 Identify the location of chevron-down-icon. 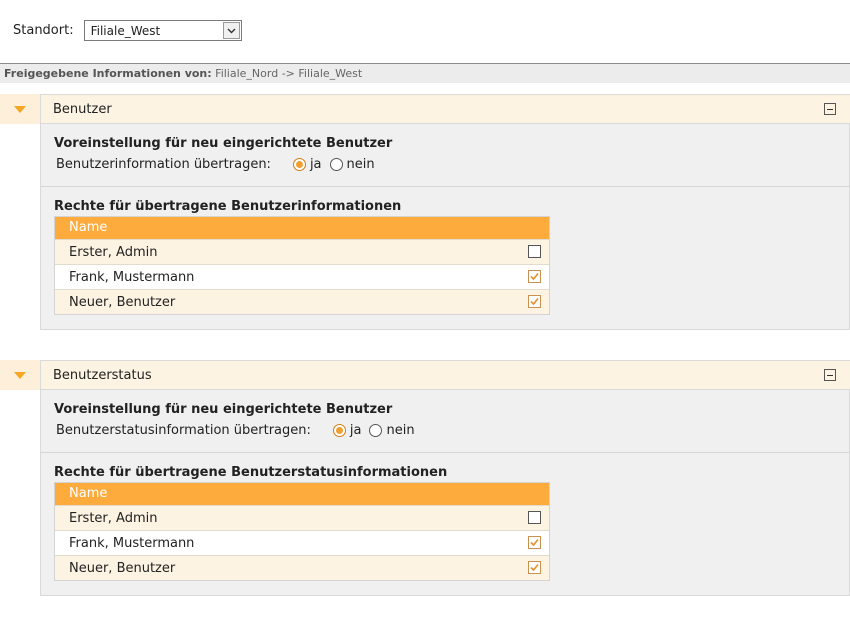
(231, 30).